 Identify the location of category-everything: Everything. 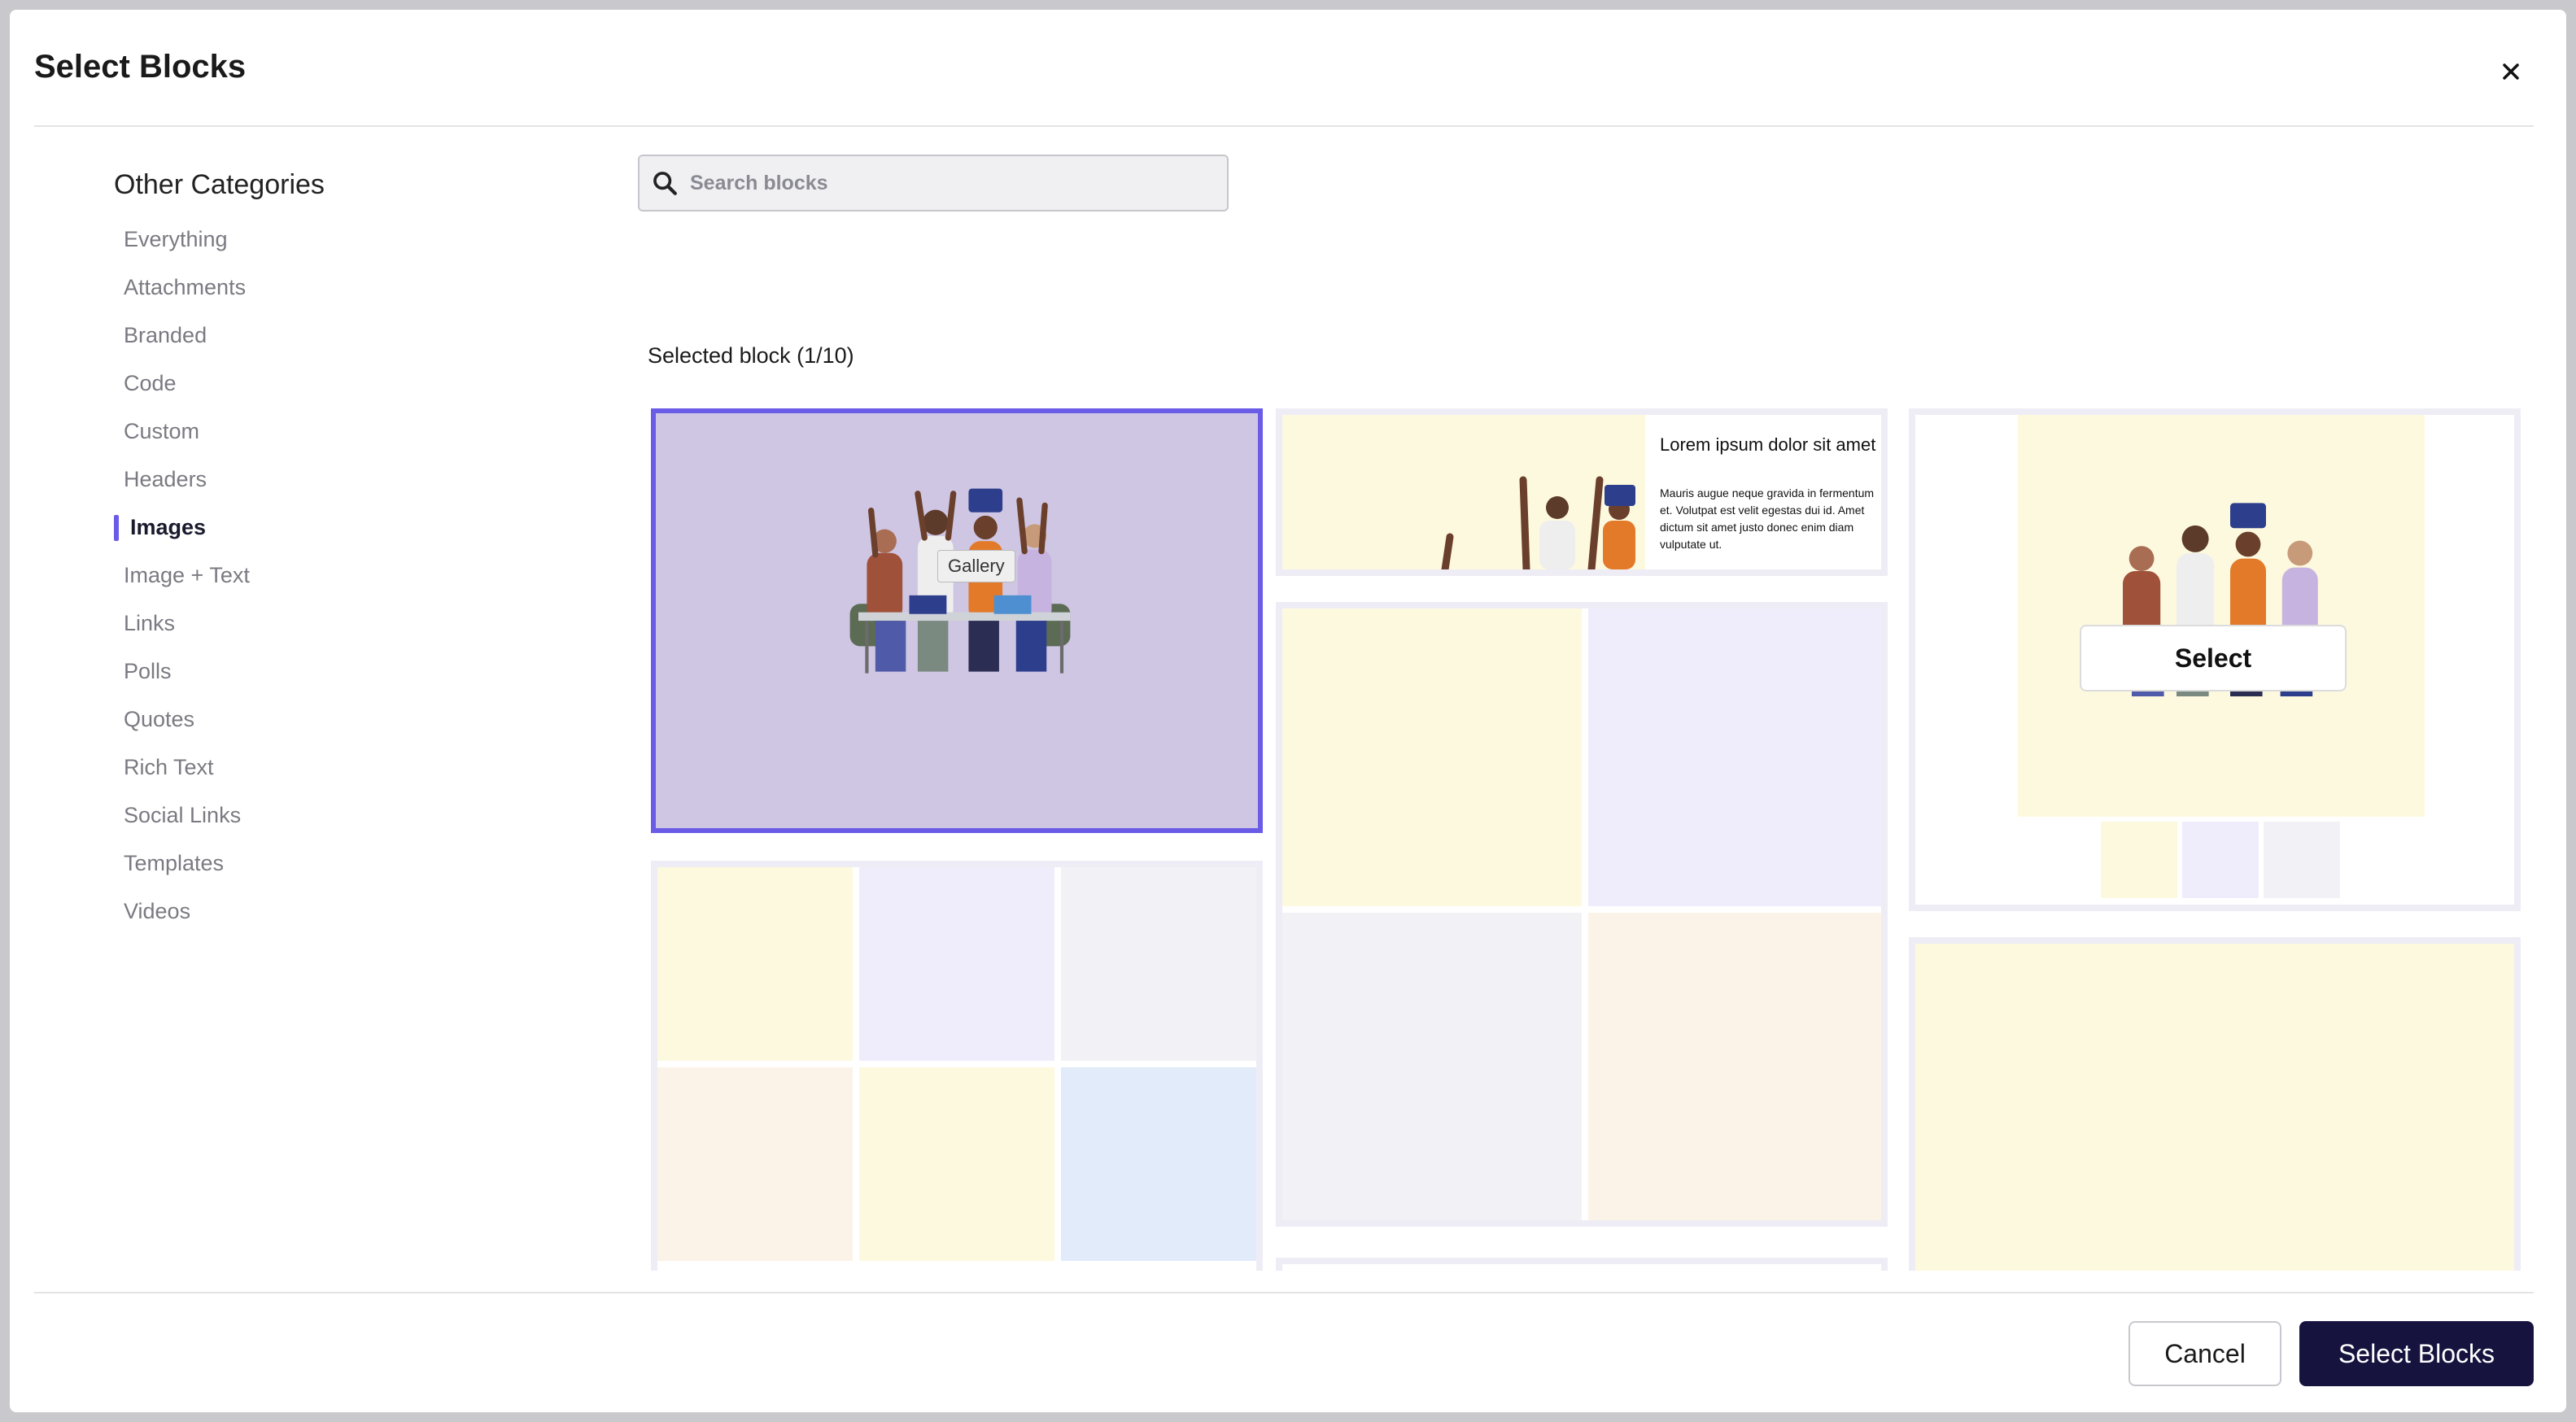
(325, 240).